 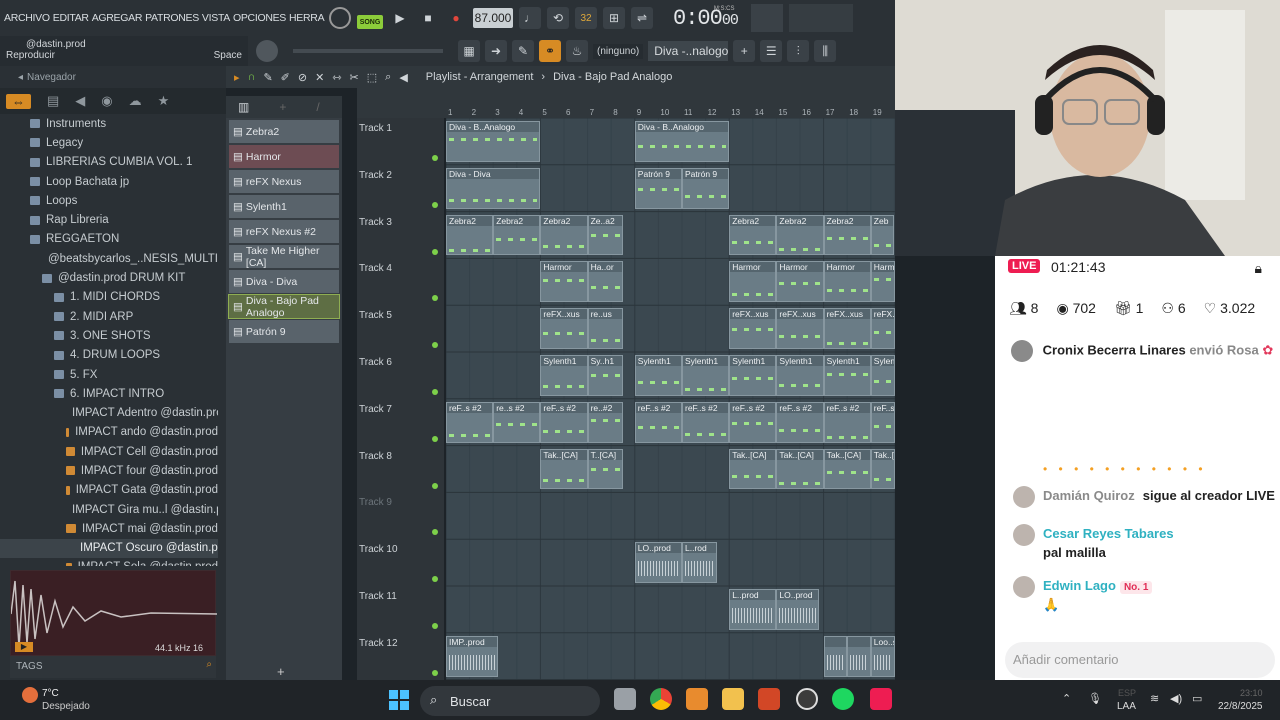 I want to click on stat-item: ◉ 702, so click(x=1075, y=308).